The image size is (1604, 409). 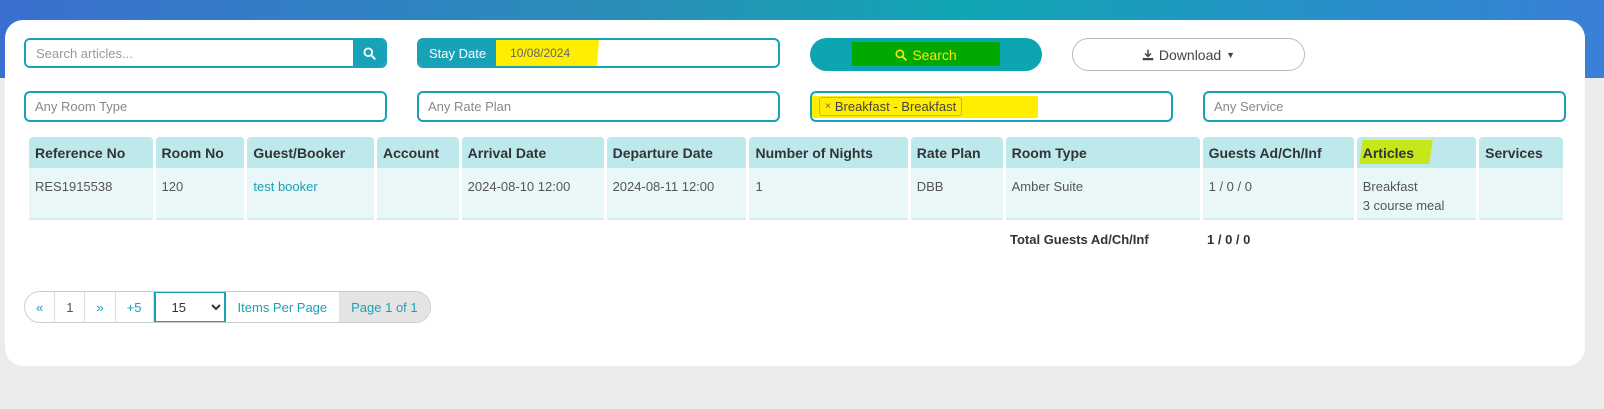 I want to click on cell-guests: 1 / 0 / 0, so click(x=1278, y=194).